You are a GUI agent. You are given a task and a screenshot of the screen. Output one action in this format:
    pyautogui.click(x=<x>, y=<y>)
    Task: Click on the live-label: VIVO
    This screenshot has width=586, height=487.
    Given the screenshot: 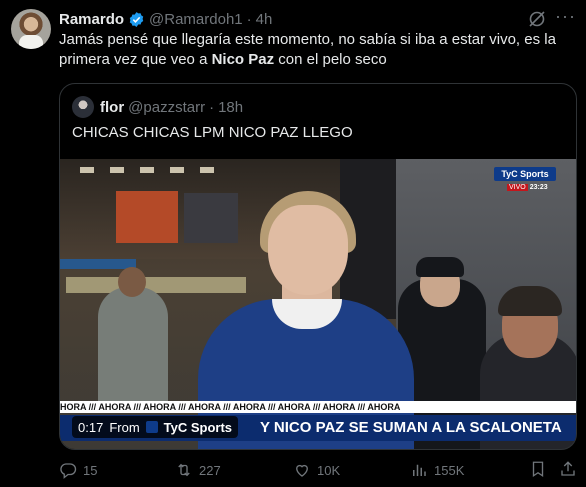 What is the action you would take?
    pyautogui.click(x=517, y=187)
    